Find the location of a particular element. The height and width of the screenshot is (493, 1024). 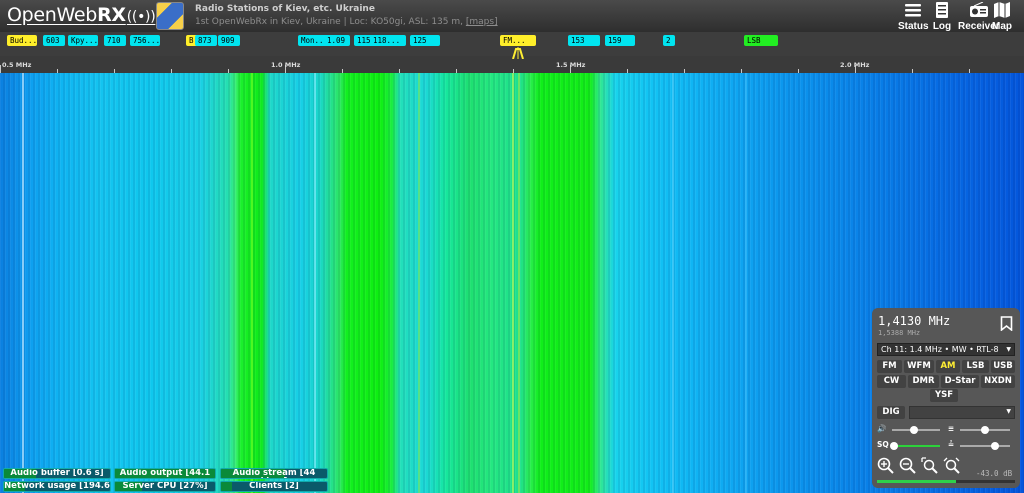

server-cpu-bar: Server CPU [27%] is located at coordinates (165, 486).